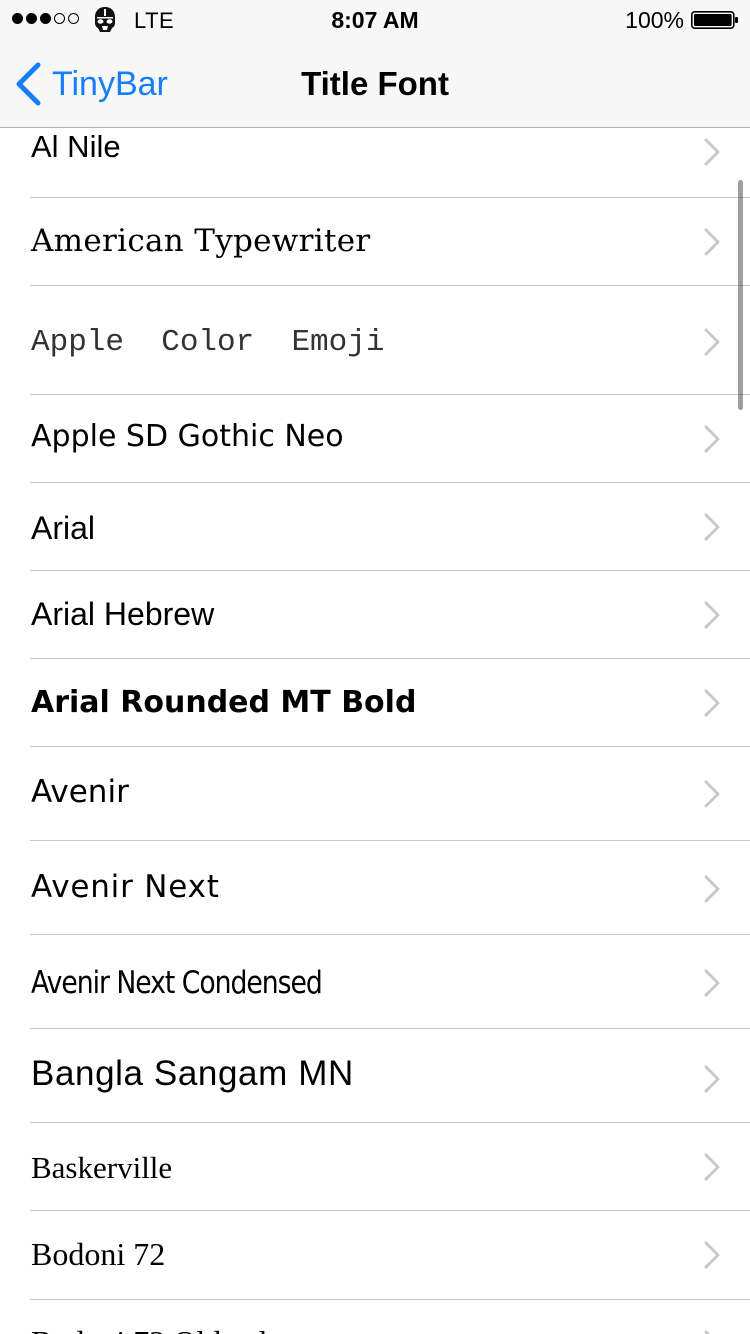 Image resolution: width=750 pixels, height=1334 pixels. Describe the element at coordinates (654, 20) in the screenshot. I see `battery-percent: 100%` at that location.